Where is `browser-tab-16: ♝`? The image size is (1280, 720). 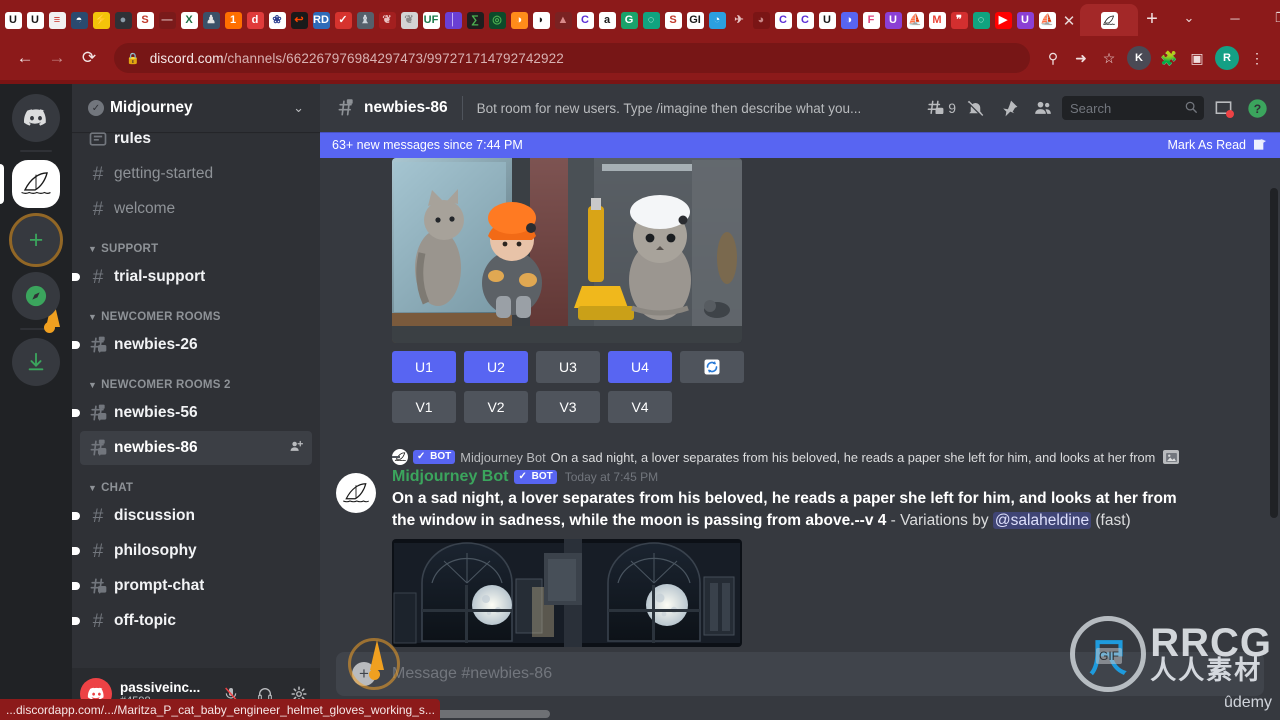
browser-tab-16: ♝ is located at coordinates (365, 20).